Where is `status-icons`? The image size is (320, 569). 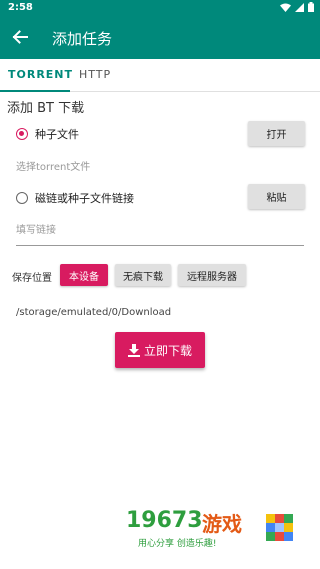 status-icons is located at coordinates (297, 7).